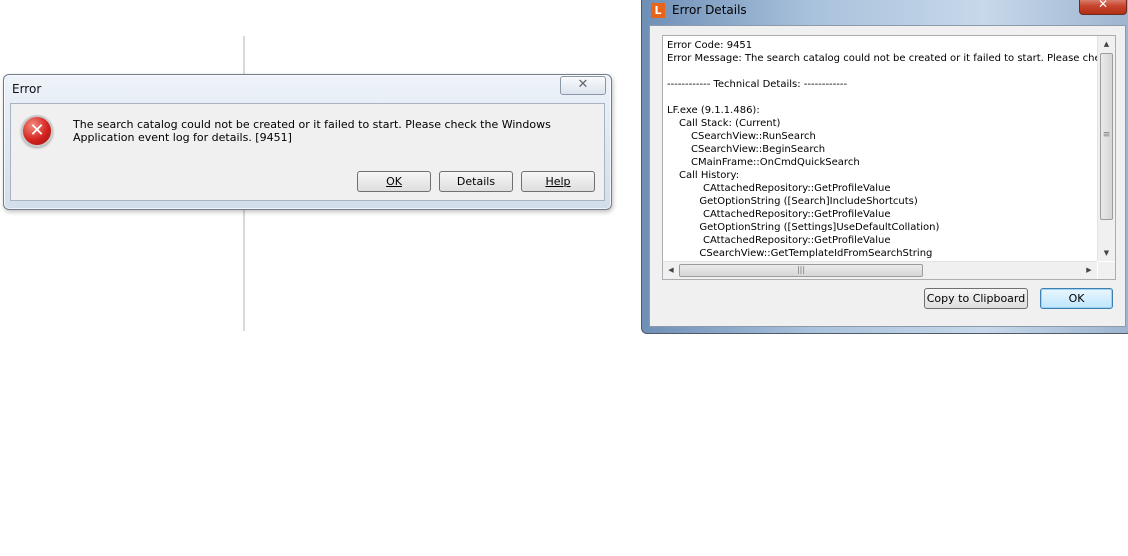 This screenshot has height=556, width=1128. What do you see at coordinates (753, 136) in the screenshot?
I see `details-line: CSearchView::RunSearch` at bounding box center [753, 136].